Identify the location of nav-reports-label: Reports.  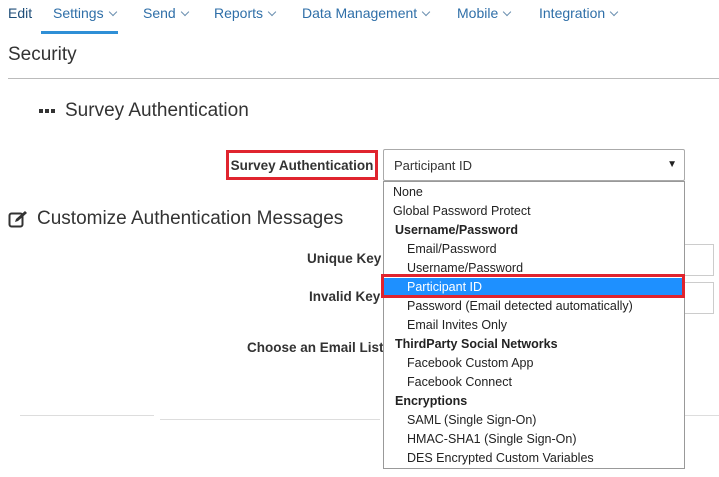
(239, 13).